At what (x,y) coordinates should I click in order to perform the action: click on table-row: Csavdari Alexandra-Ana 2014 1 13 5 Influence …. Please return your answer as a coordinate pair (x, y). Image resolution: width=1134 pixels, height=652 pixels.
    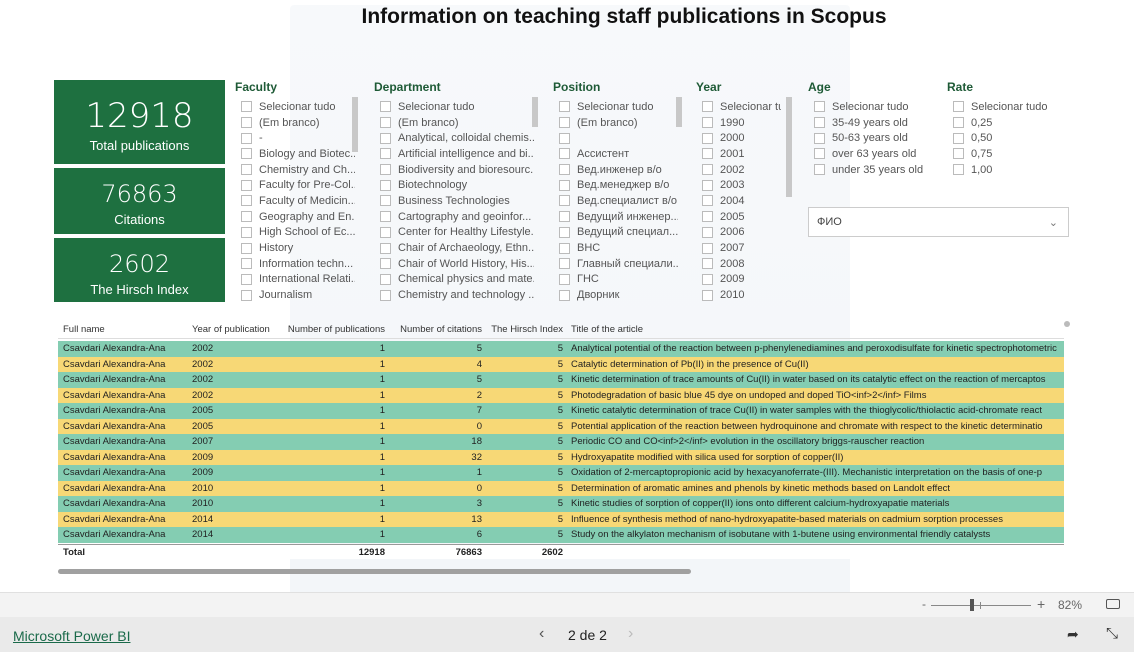
    Looking at the image, I should click on (561, 519).